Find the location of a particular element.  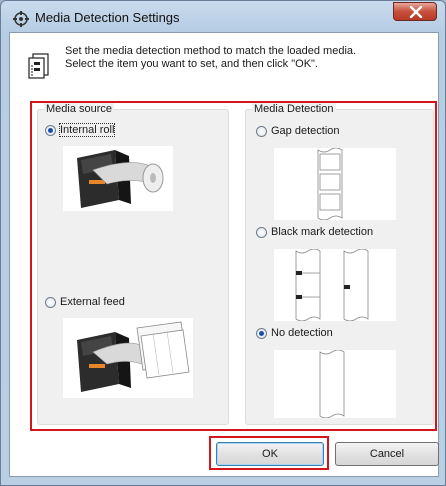

ok-highlight-box is located at coordinates (269, 453).